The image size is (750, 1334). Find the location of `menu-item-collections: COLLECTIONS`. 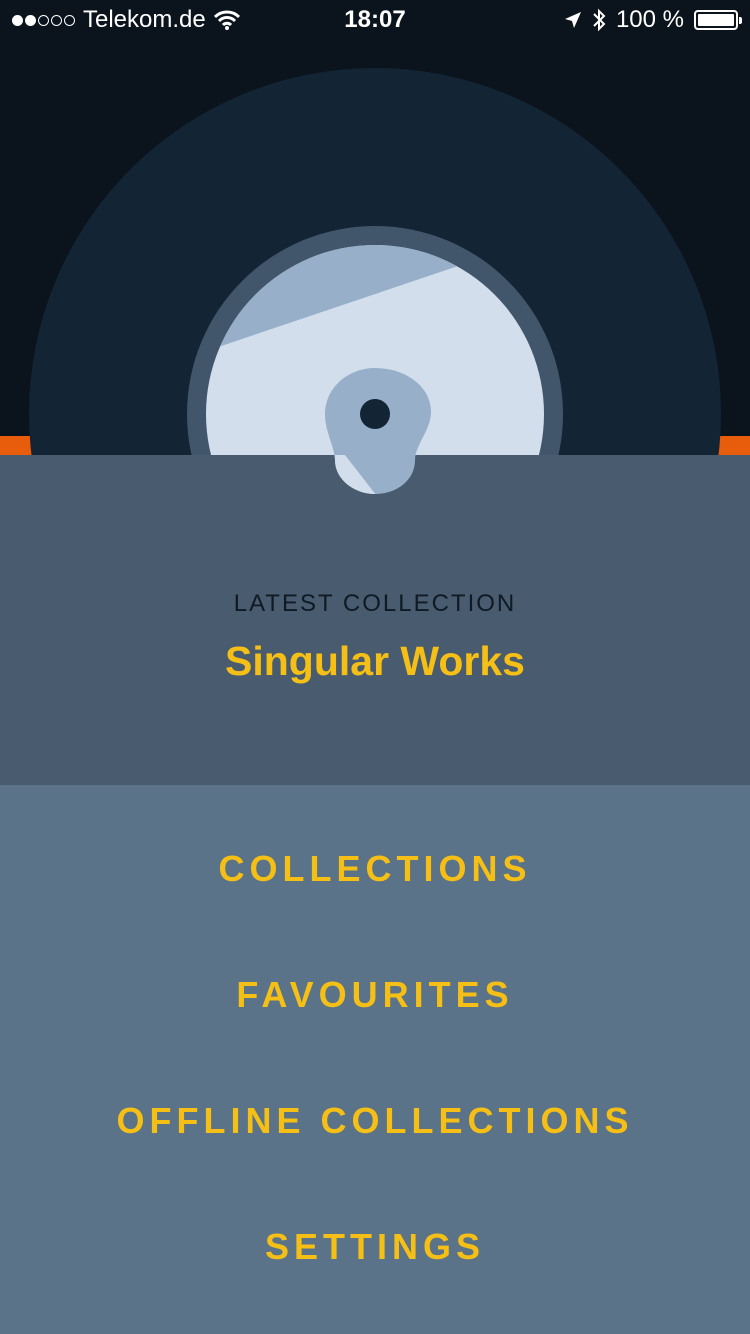

menu-item-collections: COLLECTIONS is located at coordinates (375, 869).